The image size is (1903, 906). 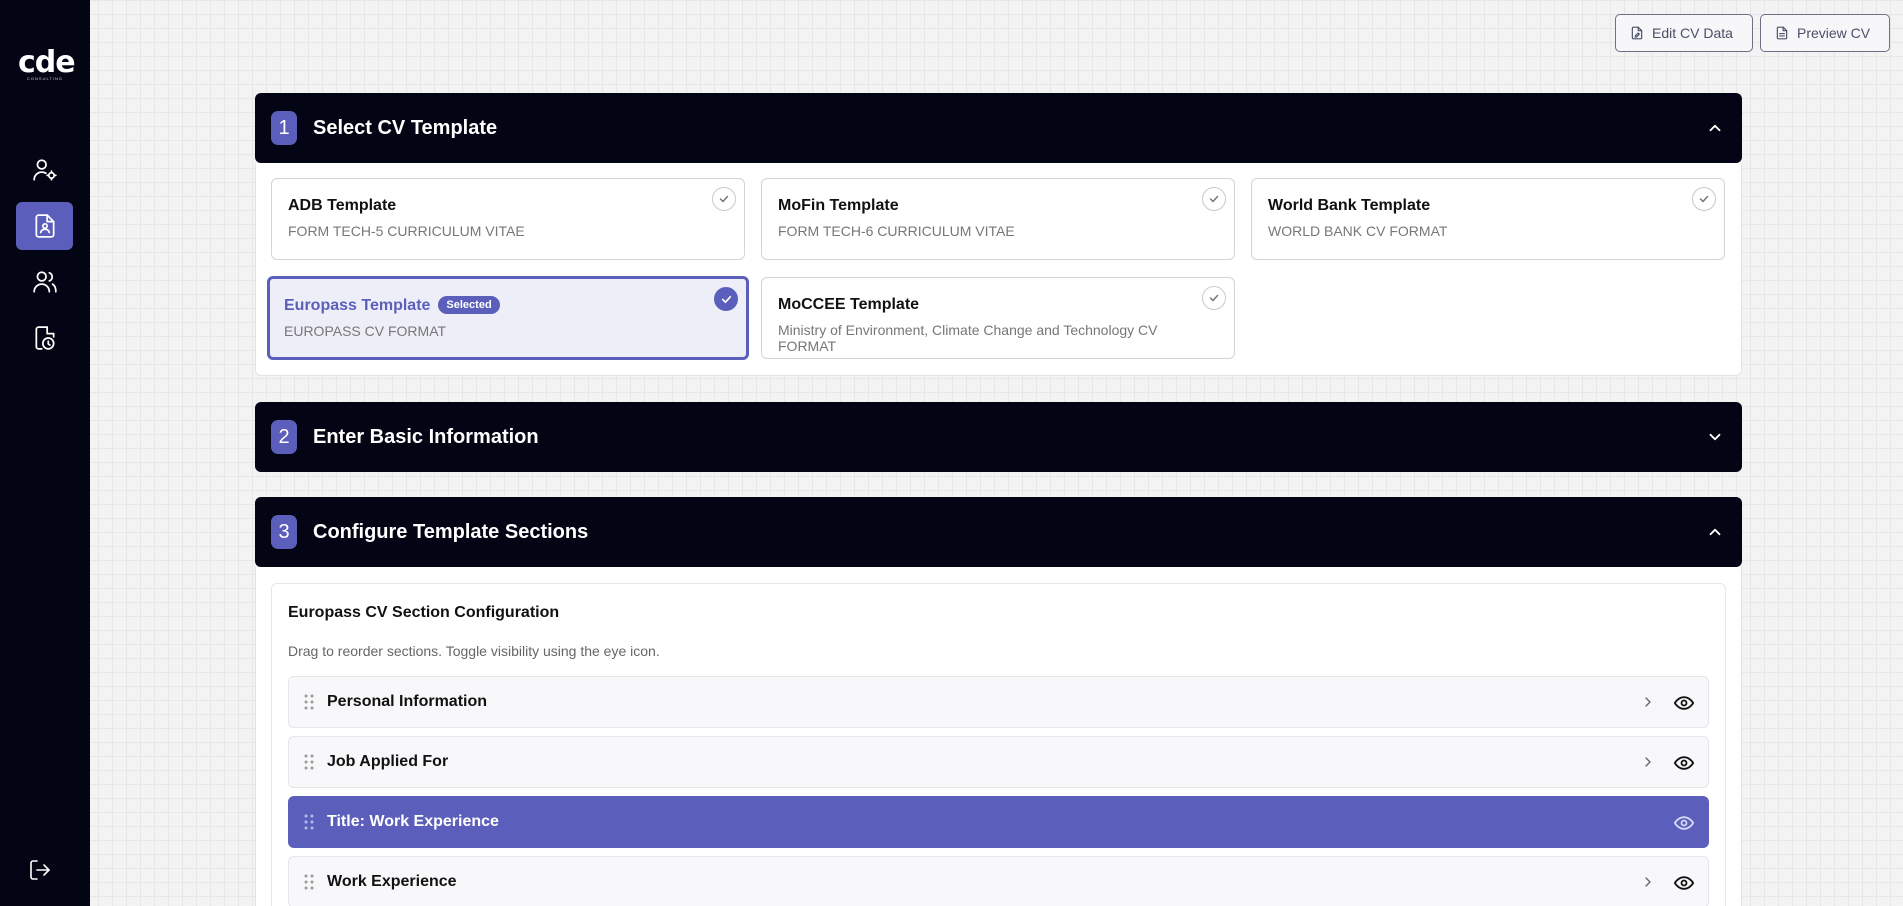 I want to click on logo-word: cde, so click(x=47, y=62).